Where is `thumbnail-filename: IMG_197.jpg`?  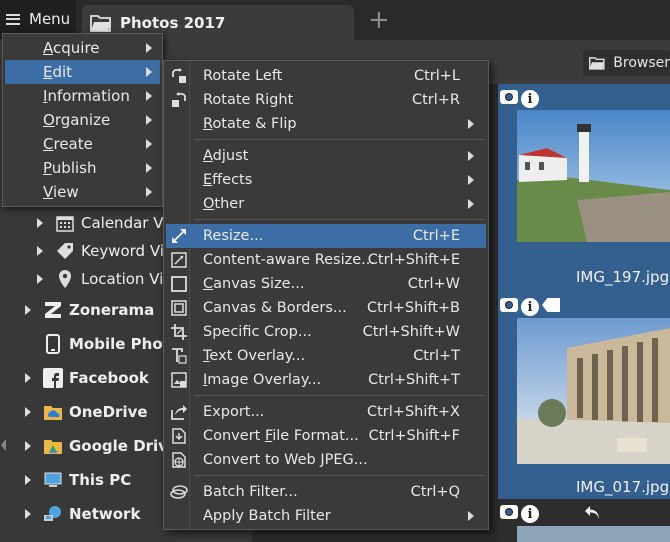
thumbnail-filename: IMG_197.jpg is located at coordinates (623, 277).